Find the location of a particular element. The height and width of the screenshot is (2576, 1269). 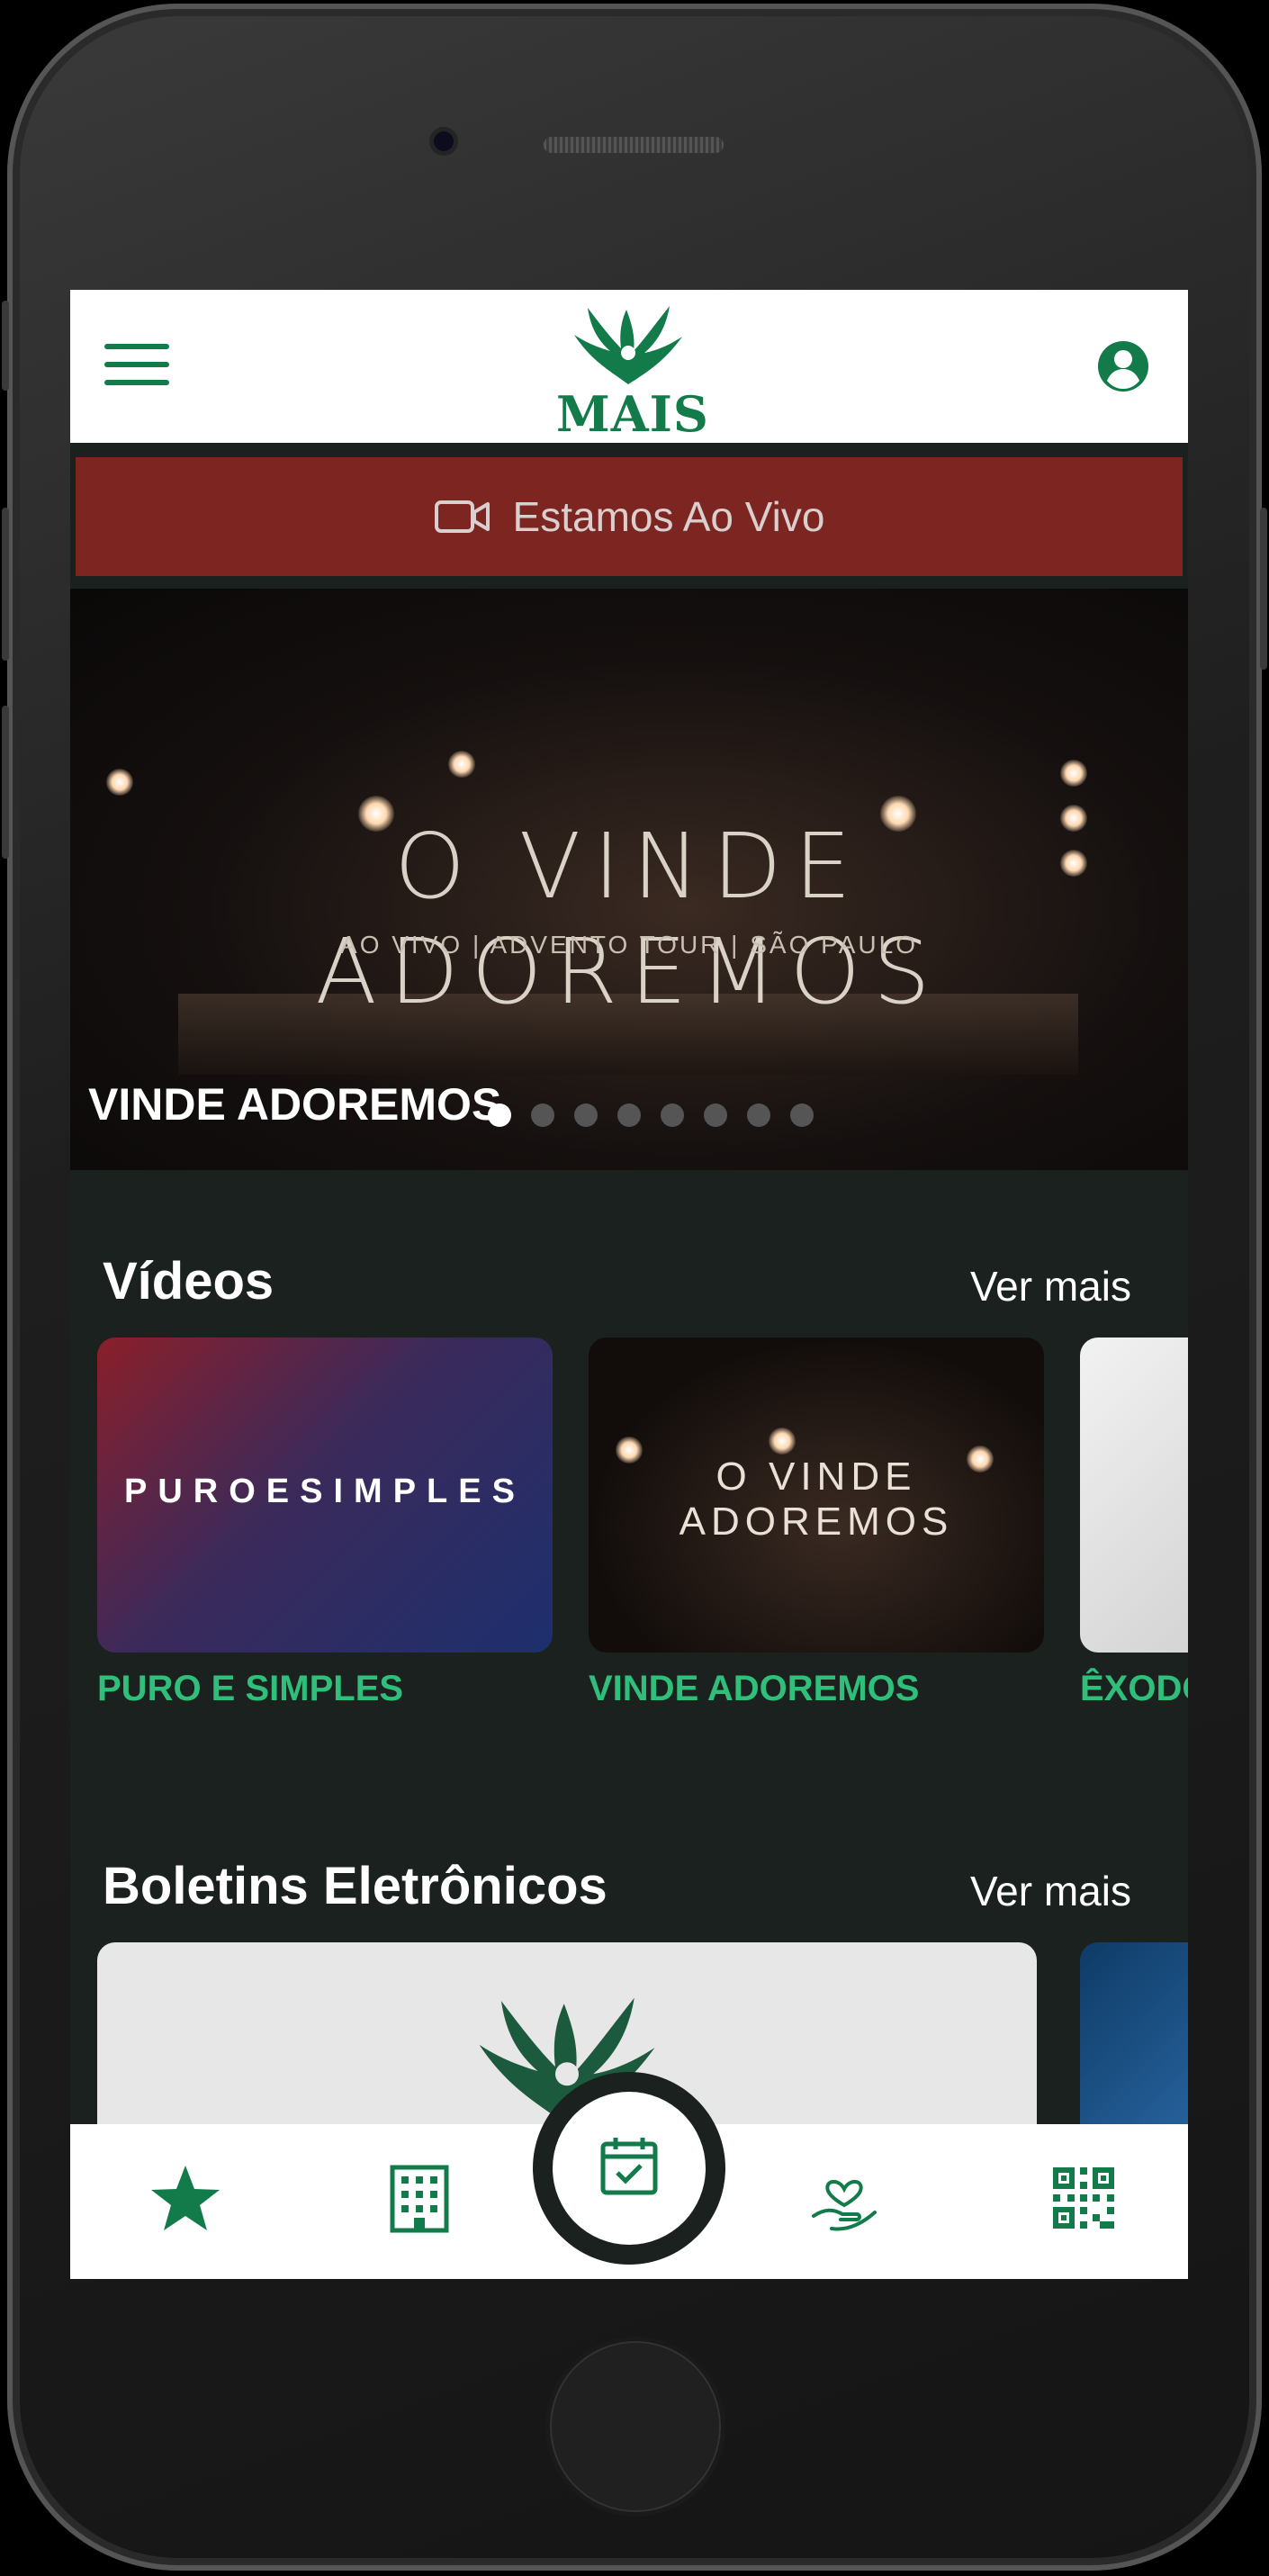

user-account-icon is located at coordinates (1123, 366).